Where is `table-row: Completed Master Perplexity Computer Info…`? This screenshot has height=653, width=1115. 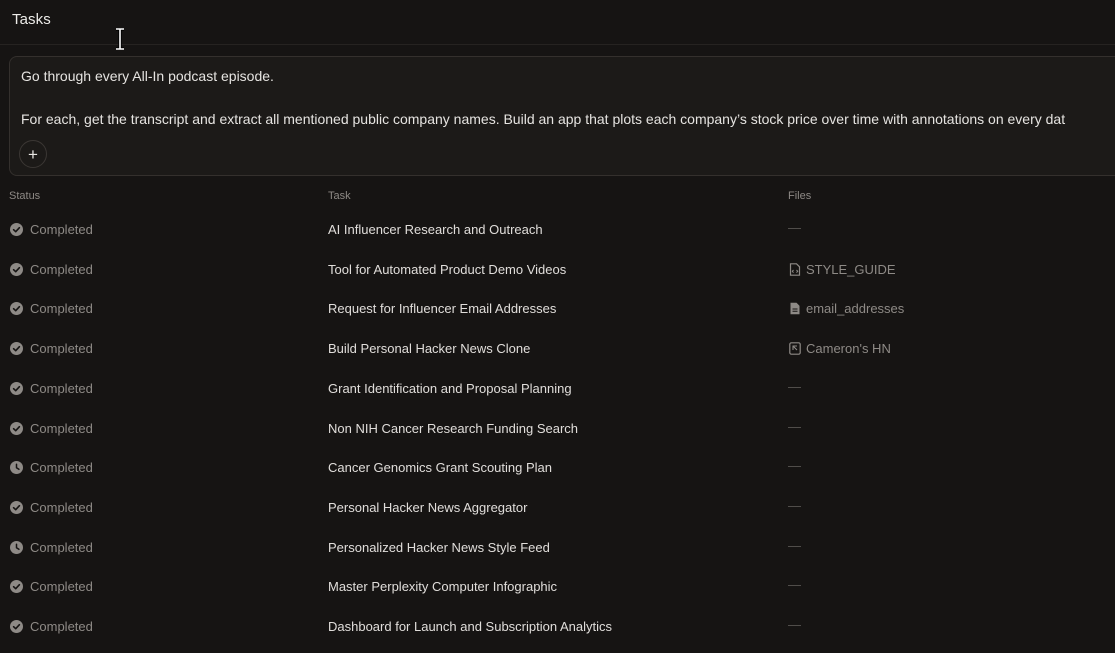
table-row: Completed Master Perplexity Computer Info… is located at coordinates (557, 587).